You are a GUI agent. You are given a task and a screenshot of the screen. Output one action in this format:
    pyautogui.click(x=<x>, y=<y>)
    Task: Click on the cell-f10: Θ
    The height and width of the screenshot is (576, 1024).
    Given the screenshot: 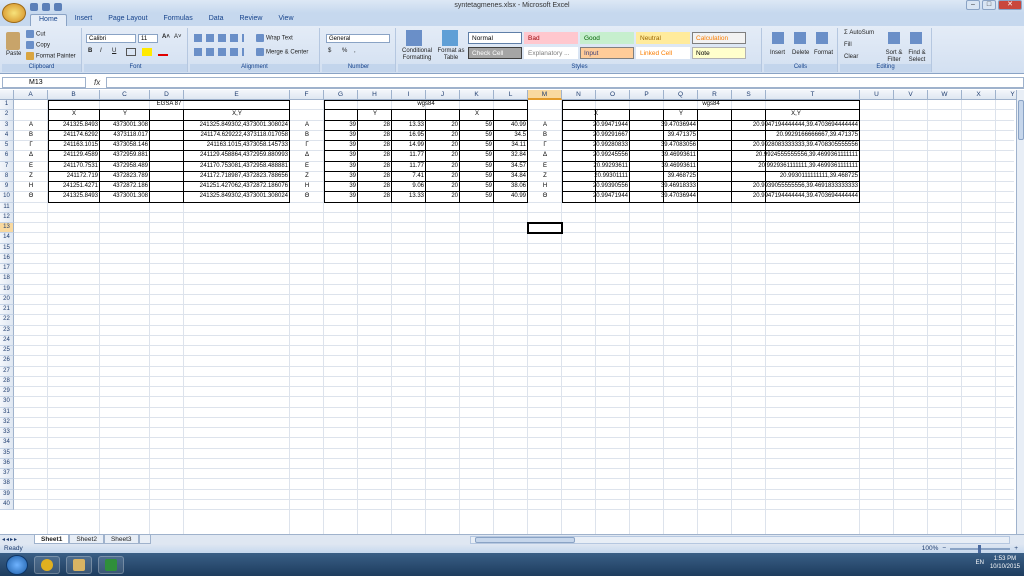 What is the action you would take?
    pyautogui.click(x=307, y=197)
    